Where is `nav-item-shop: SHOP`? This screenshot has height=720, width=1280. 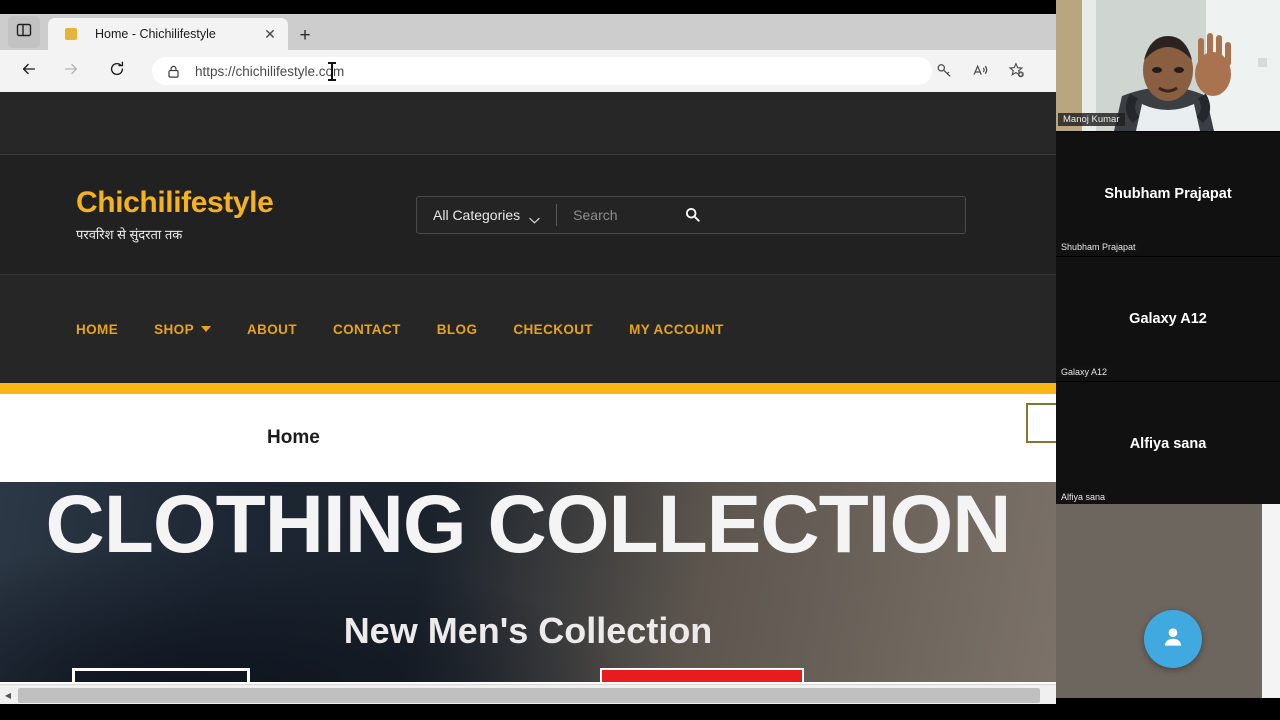 nav-item-shop: SHOP is located at coordinates (182, 329).